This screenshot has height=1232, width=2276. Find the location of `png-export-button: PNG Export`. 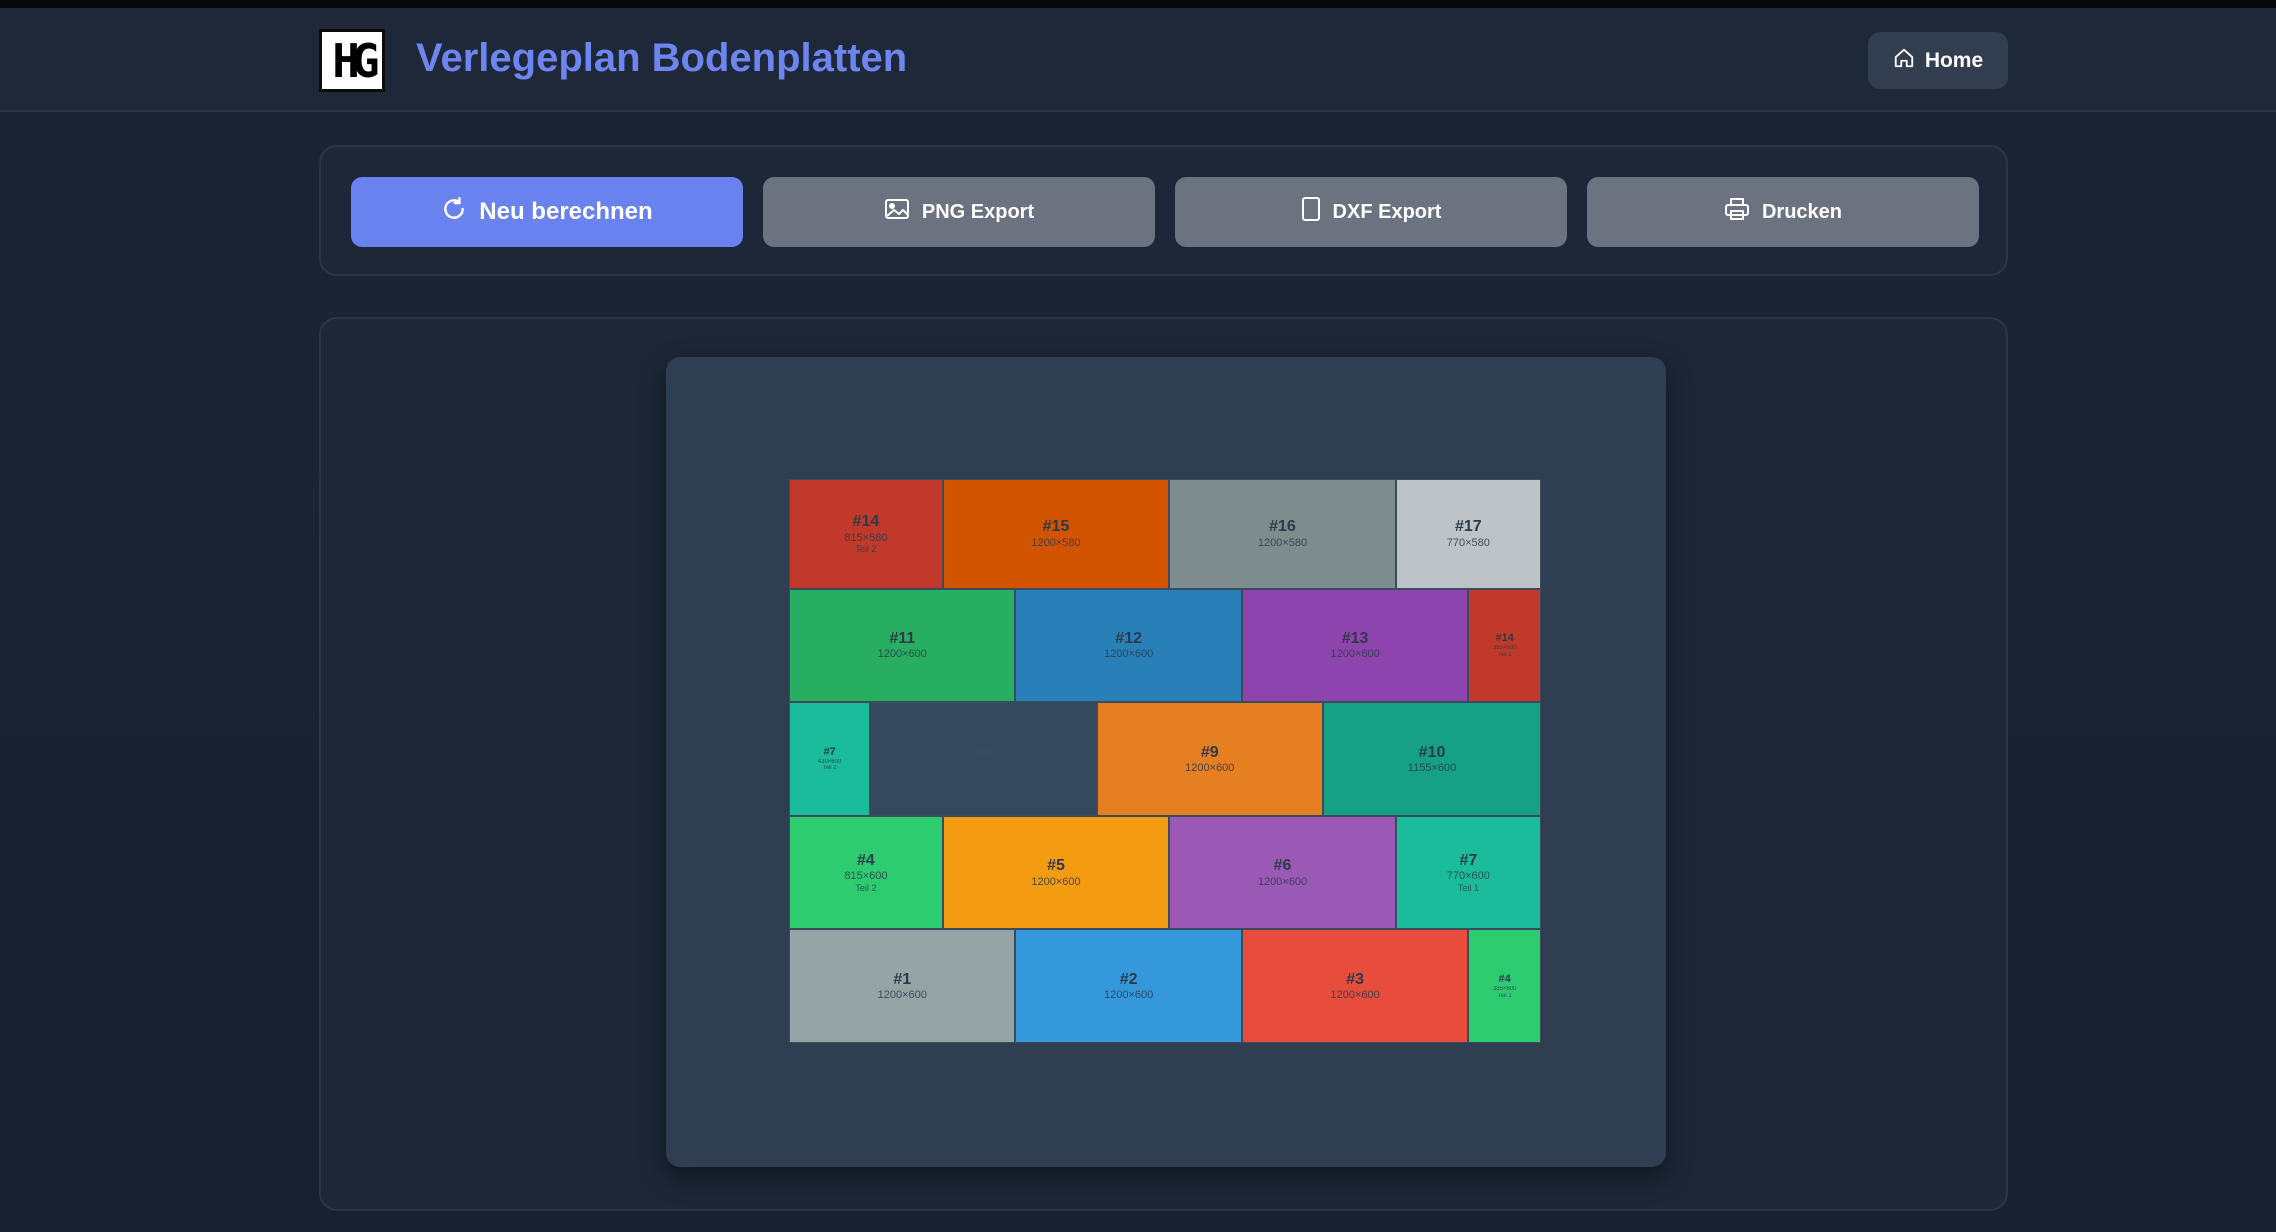

png-export-button: PNG Export is located at coordinates (959, 212).